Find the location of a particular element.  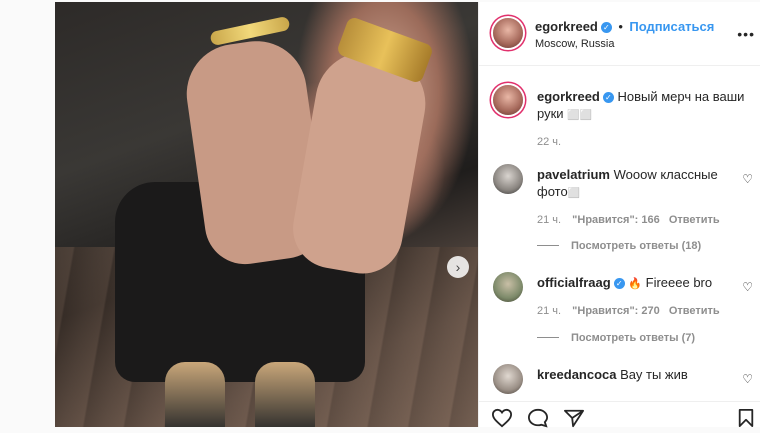

photo-left-shoe is located at coordinates (195, 394).